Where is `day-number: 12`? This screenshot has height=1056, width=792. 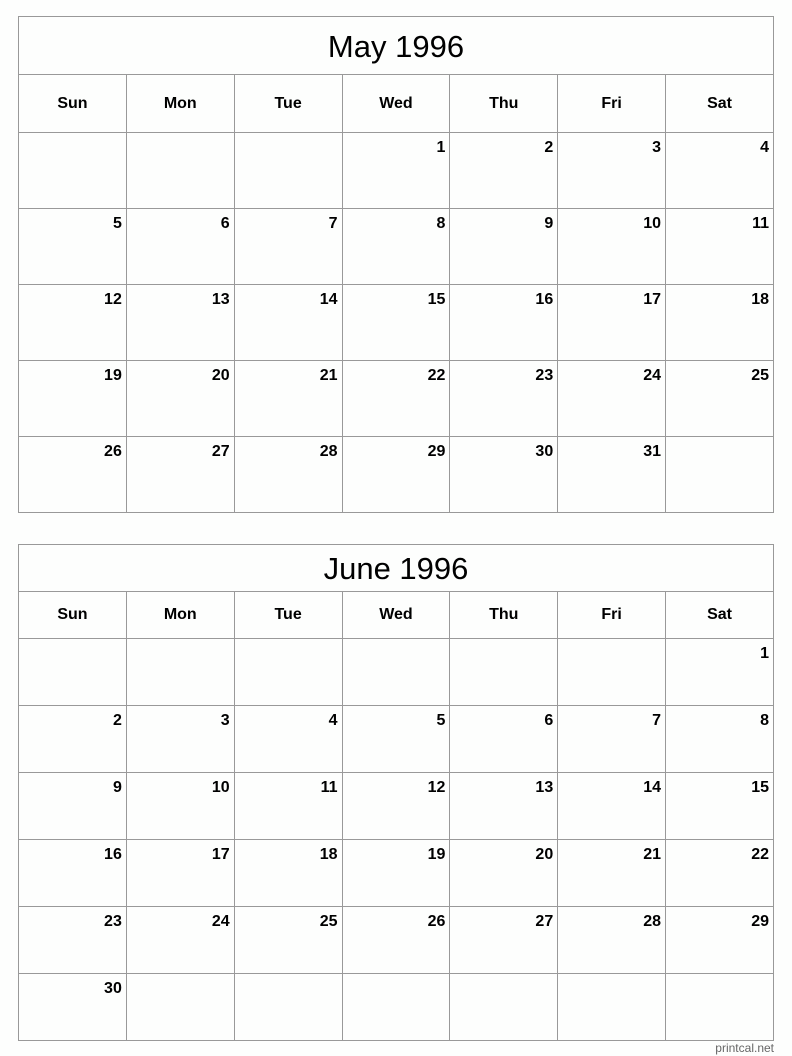 day-number: 12 is located at coordinates (113, 299).